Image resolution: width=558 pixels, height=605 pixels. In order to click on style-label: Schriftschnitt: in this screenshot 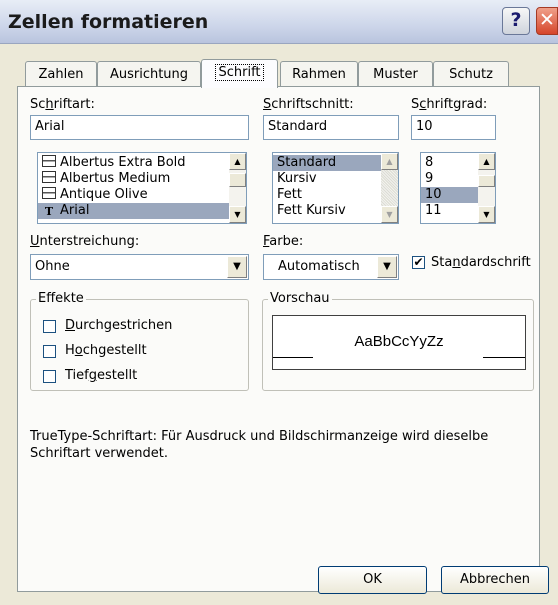, I will do `click(308, 104)`.